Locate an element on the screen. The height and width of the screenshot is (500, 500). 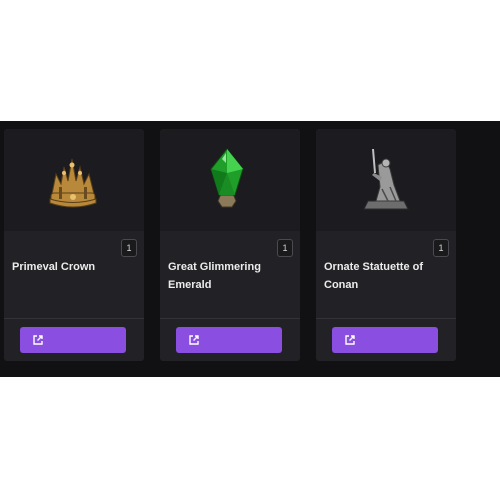
emerald-icon is located at coordinates (227, 178).